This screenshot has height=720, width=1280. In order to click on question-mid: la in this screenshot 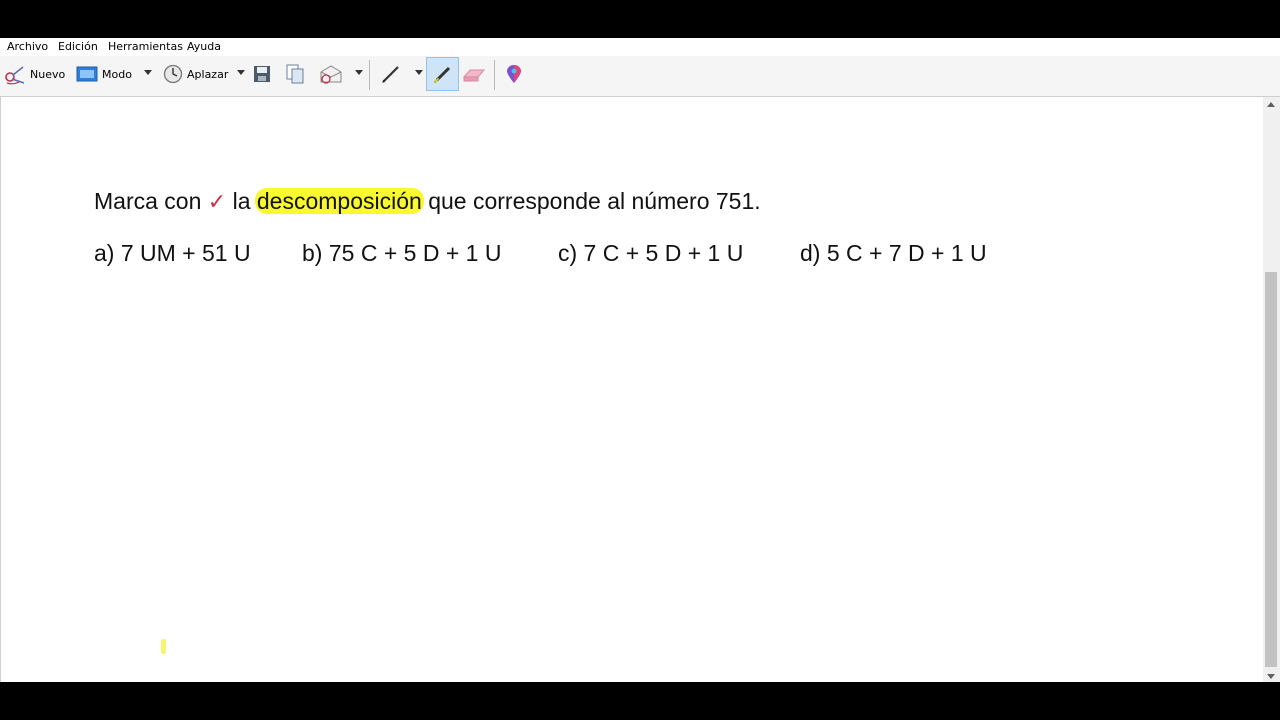, I will do `click(241, 201)`.